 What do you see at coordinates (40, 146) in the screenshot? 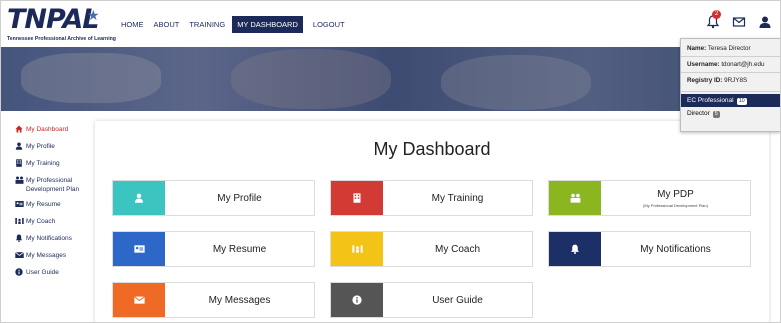
I see `sidebar-item-label: My Profile` at bounding box center [40, 146].